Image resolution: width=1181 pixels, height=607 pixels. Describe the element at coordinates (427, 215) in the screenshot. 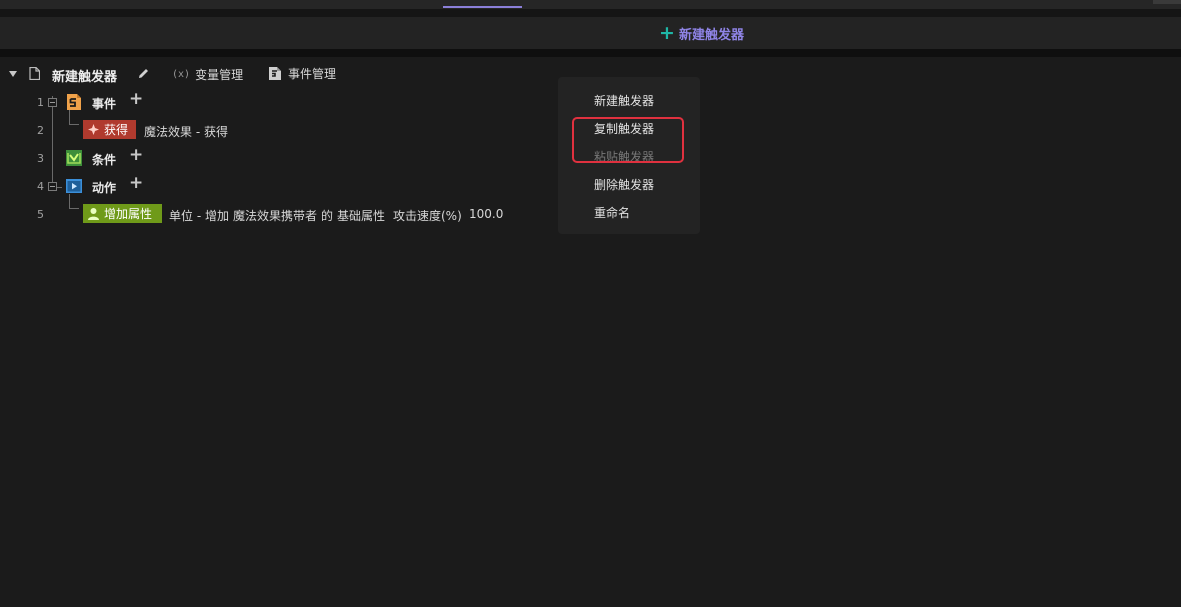

I see `action-param-attr: 攻击速度(%)` at that location.